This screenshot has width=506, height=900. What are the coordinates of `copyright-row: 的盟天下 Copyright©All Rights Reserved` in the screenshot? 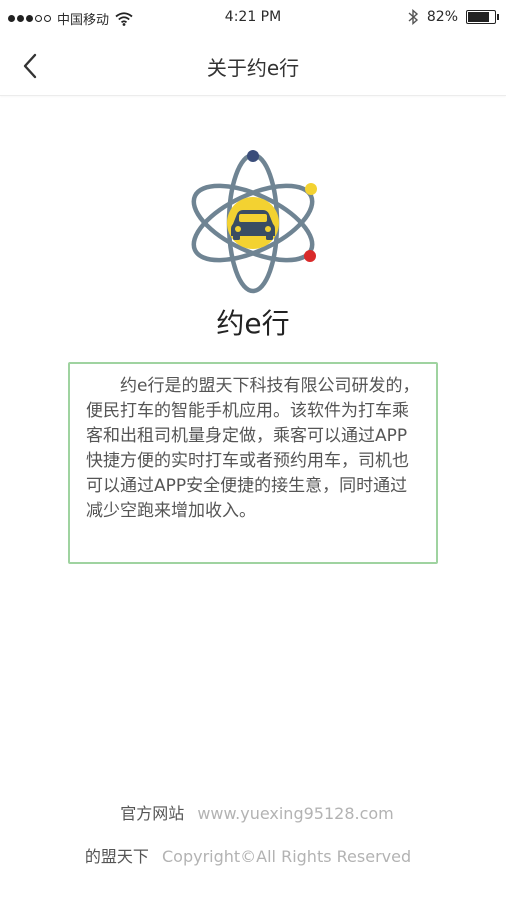 It's located at (253, 855).